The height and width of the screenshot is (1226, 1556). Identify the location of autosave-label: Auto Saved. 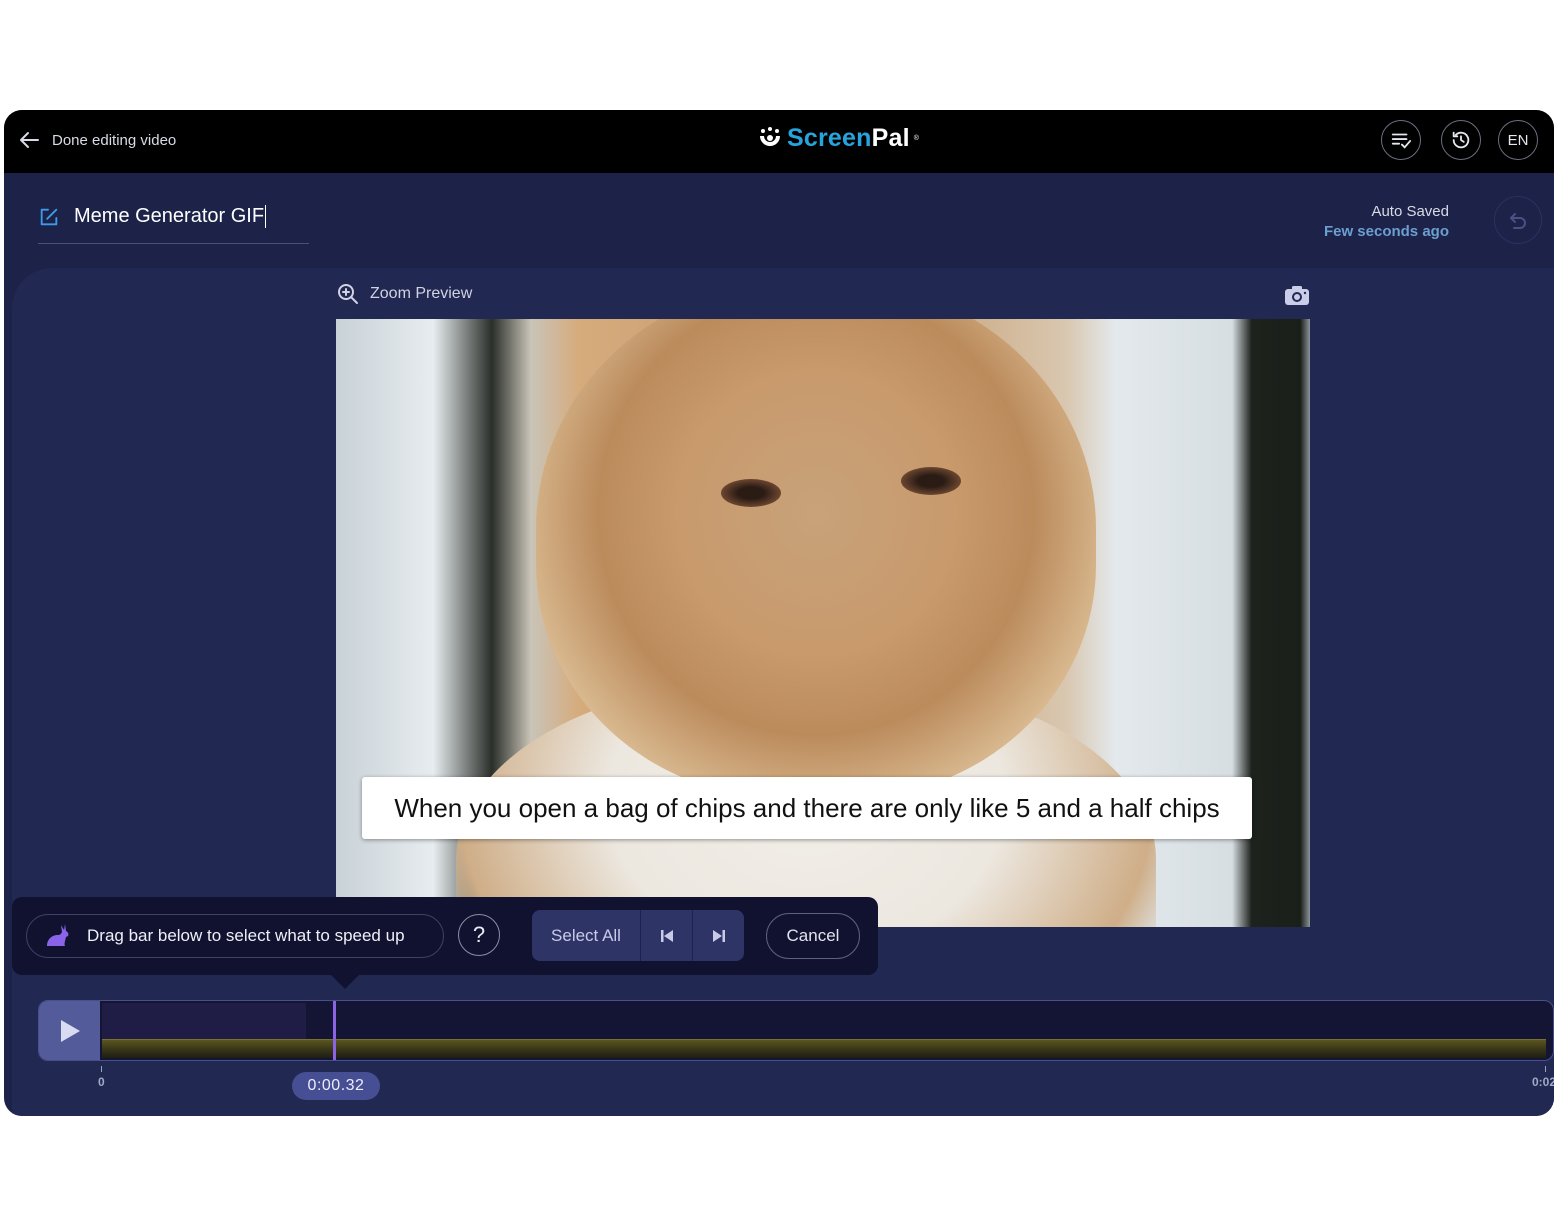
(1410, 211).